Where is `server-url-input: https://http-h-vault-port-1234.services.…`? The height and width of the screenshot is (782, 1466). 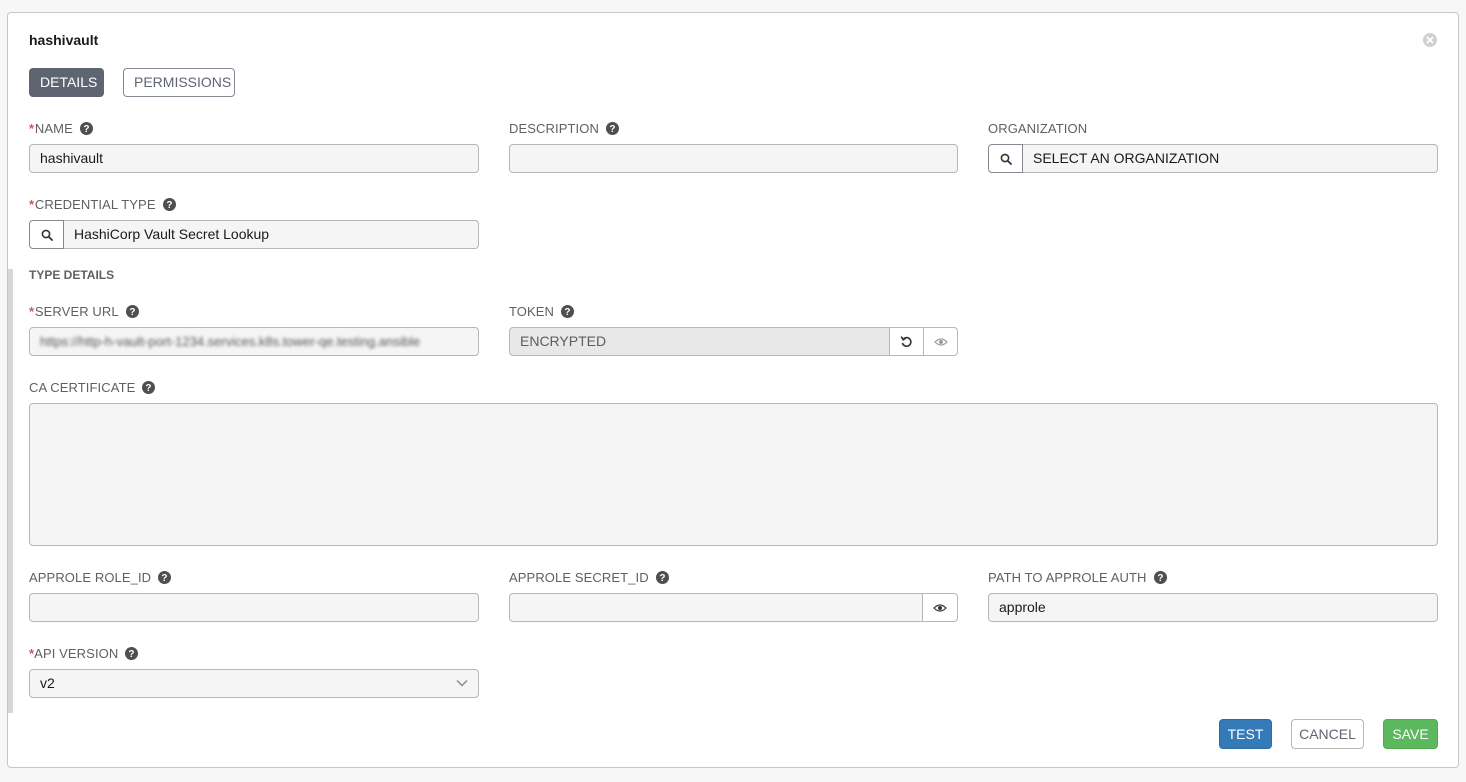 server-url-input: https://http-h-vault-port-1234.services.… is located at coordinates (254, 341).